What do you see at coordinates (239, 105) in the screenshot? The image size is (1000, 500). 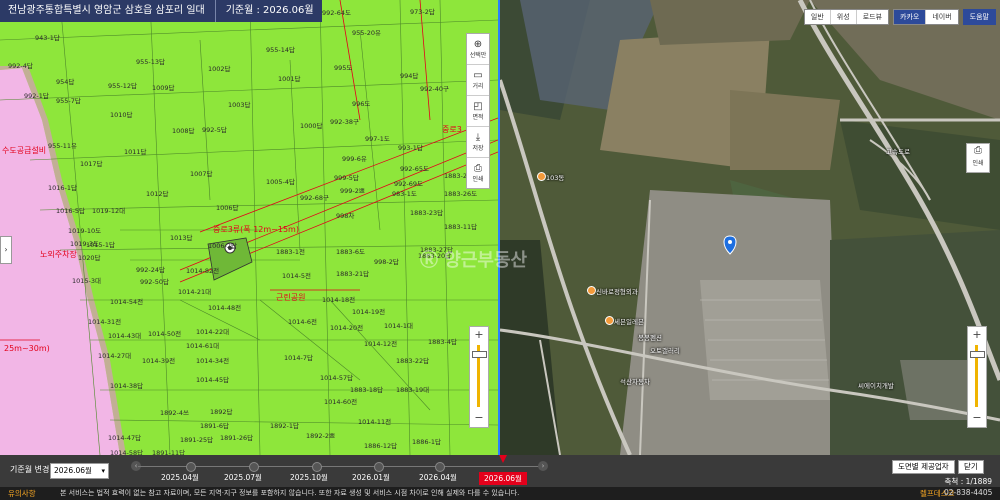 I see `parcel-label: 1003답` at bounding box center [239, 105].